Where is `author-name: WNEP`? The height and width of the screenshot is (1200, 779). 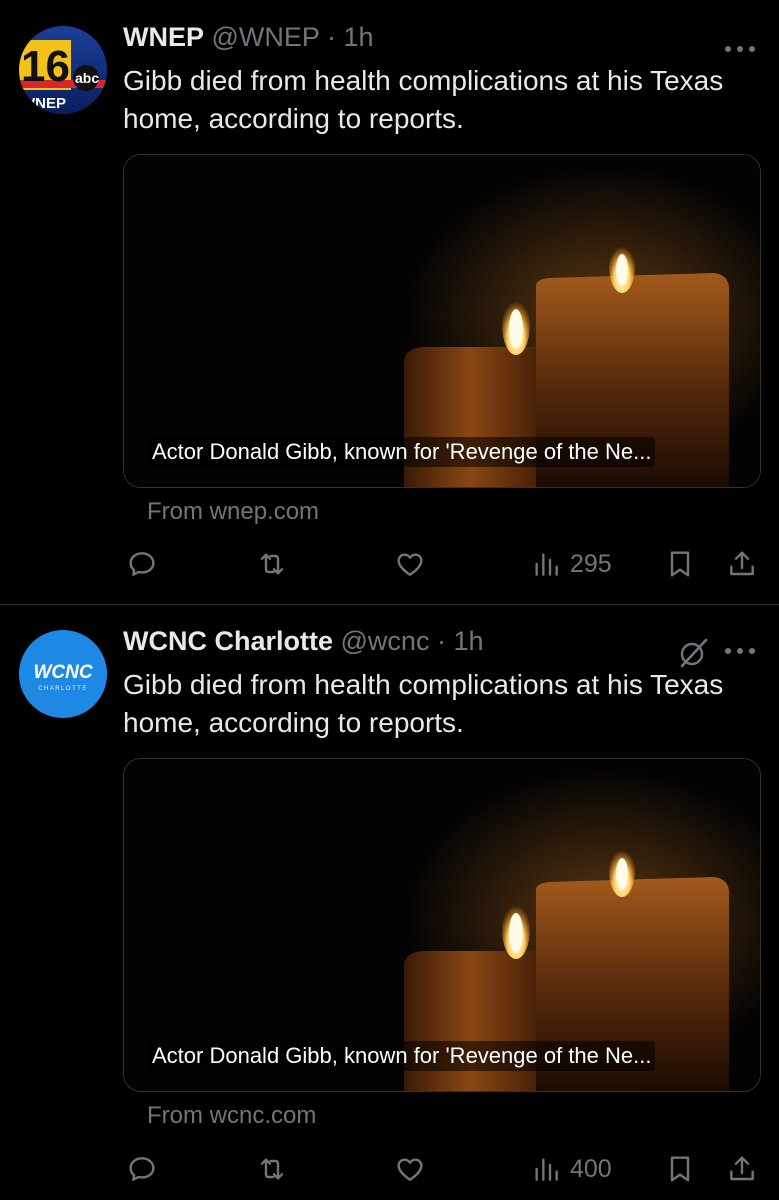
author-name: WNEP is located at coordinates (163, 37).